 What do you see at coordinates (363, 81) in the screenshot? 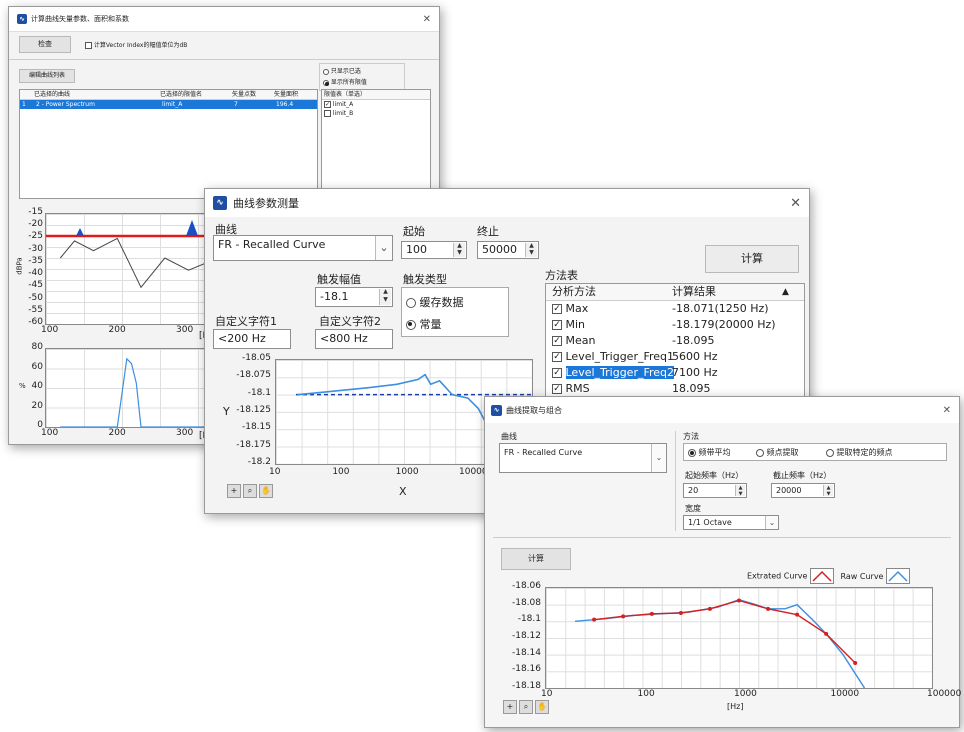
I see `radio-show-all: 显示所有限值` at bounding box center [363, 81].